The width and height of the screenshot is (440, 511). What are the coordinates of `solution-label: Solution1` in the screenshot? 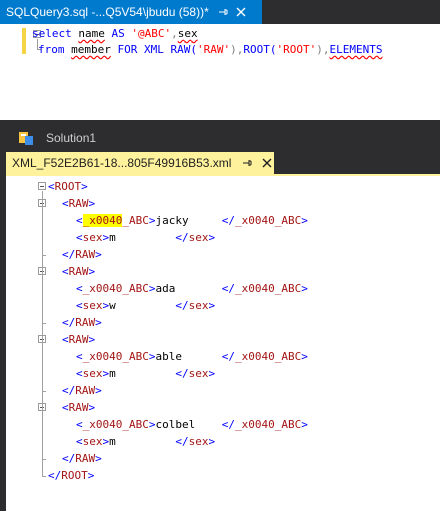 It's located at (71, 138).